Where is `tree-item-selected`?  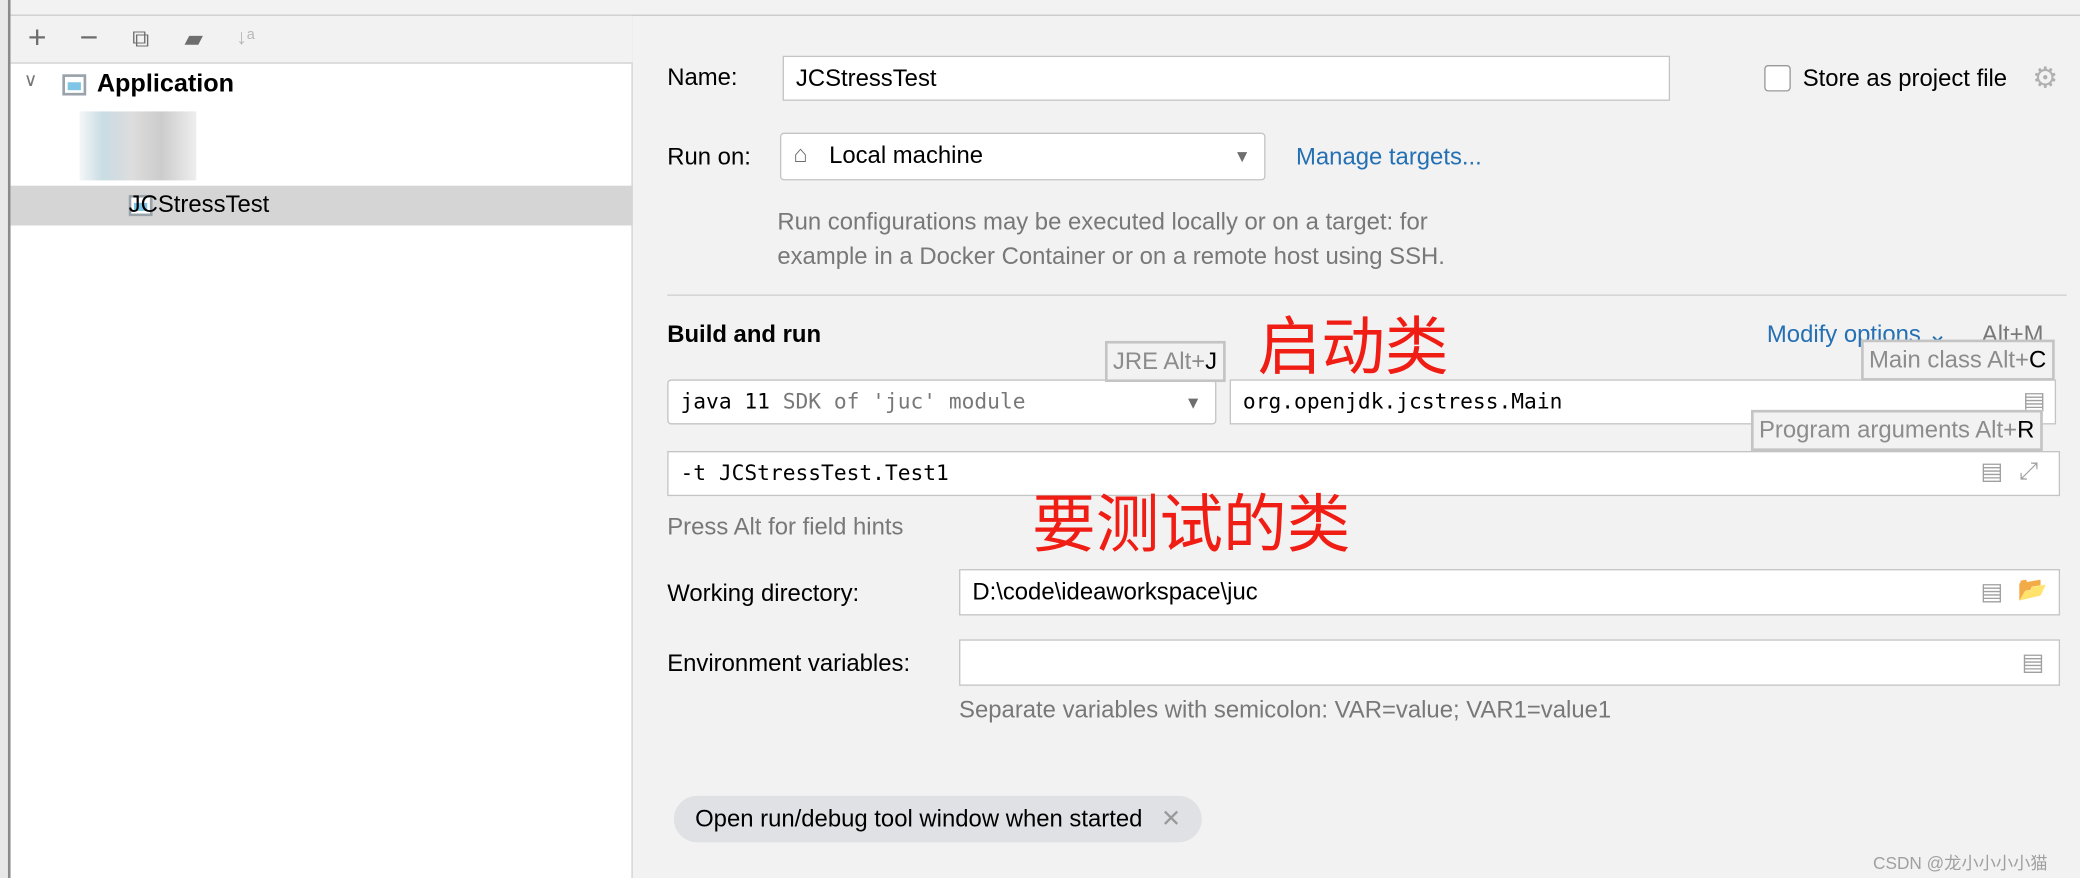
tree-item-selected is located at coordinates (321, 205).